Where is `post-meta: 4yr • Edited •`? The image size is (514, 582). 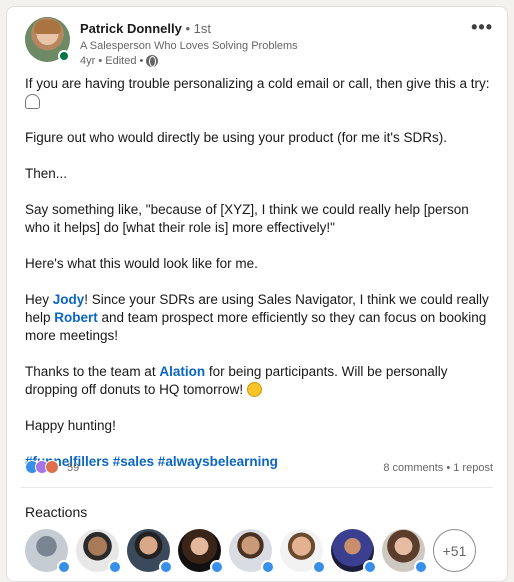
post-meta: 4yr • Edited • is located at coordinates (119, 61).